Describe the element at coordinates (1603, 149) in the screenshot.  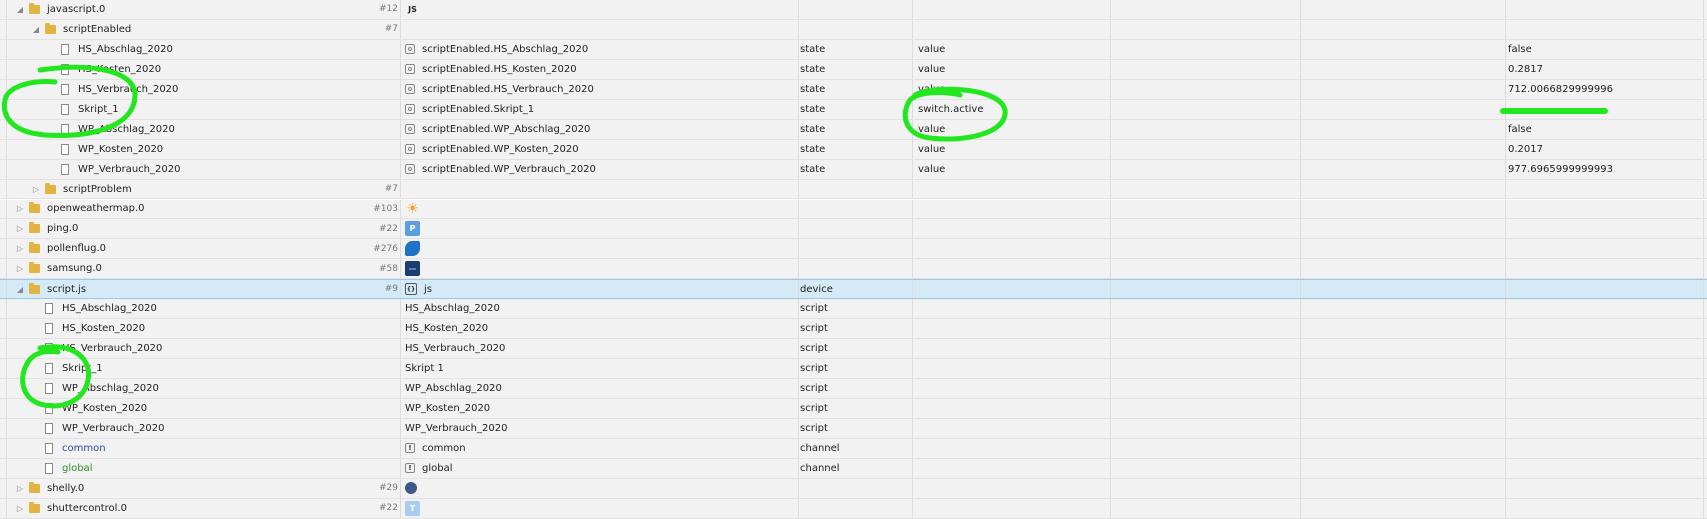
I see `object-value: 0.2017` at that location.